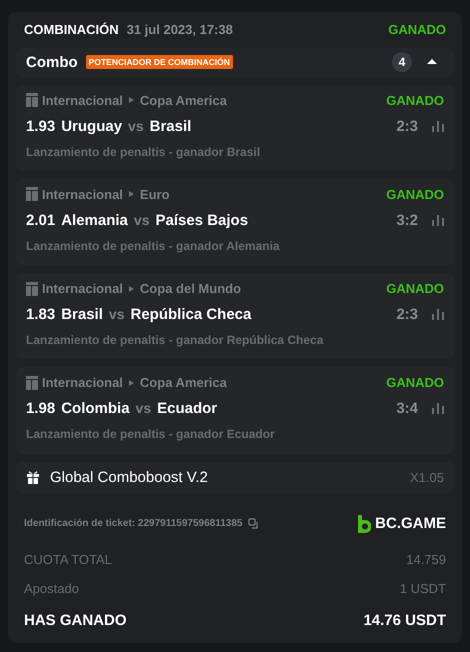  What do you see at coordinates (171, 126) in the screenshot?
I see `away-team: Brasil` at bounding box center [171, 126].